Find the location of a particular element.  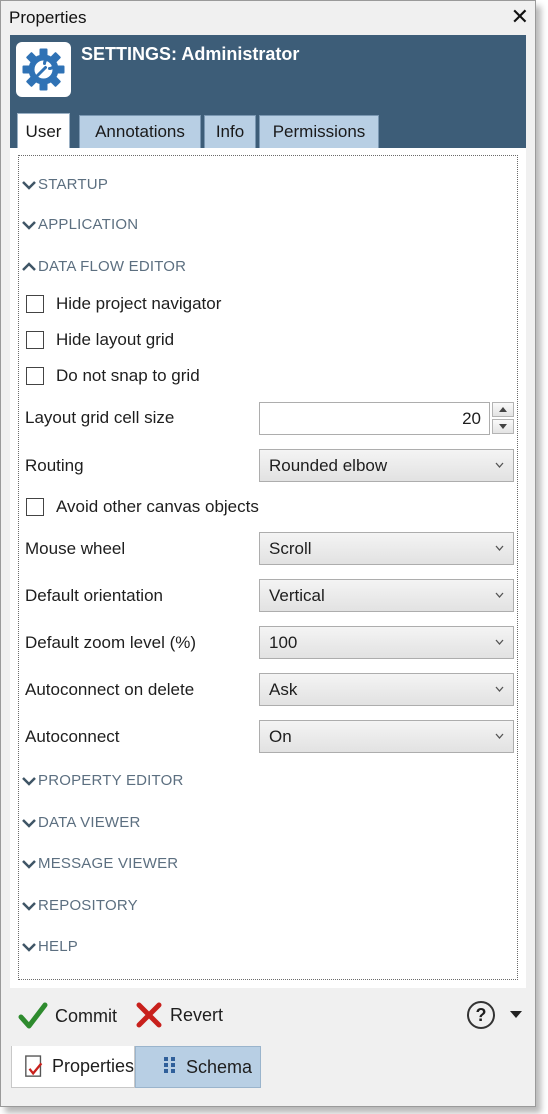

settings-title: SETTINGS: Administrator is located at coordinates (190, 54).